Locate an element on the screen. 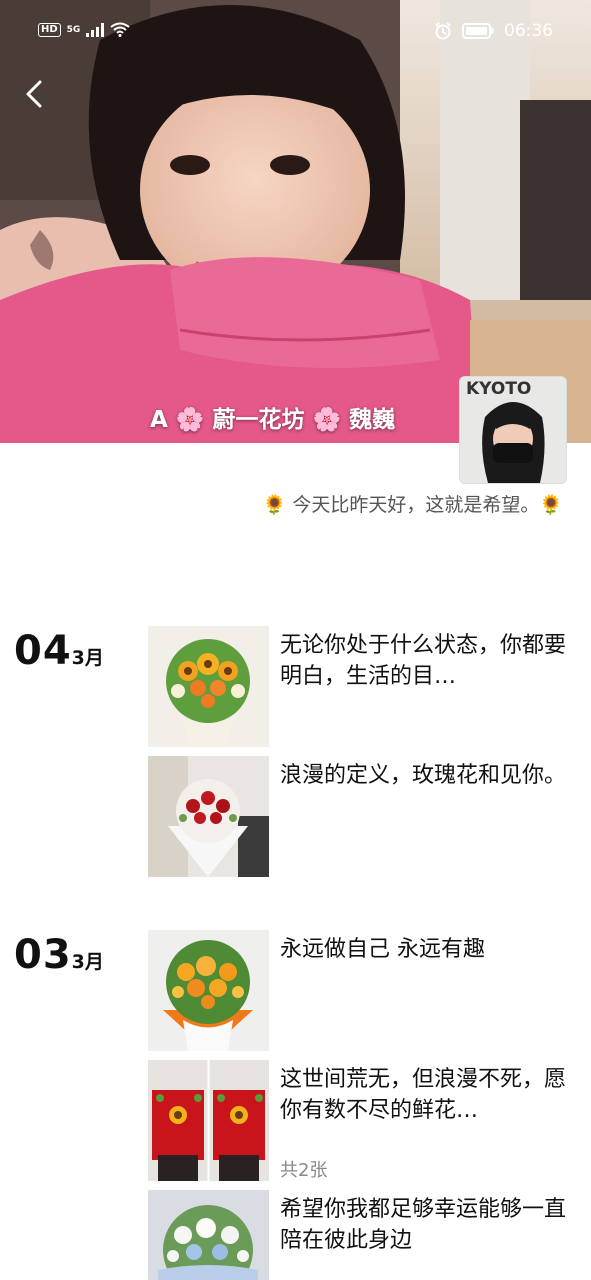  image-count-label: 共2张 is located at coordinates (304, 1170).